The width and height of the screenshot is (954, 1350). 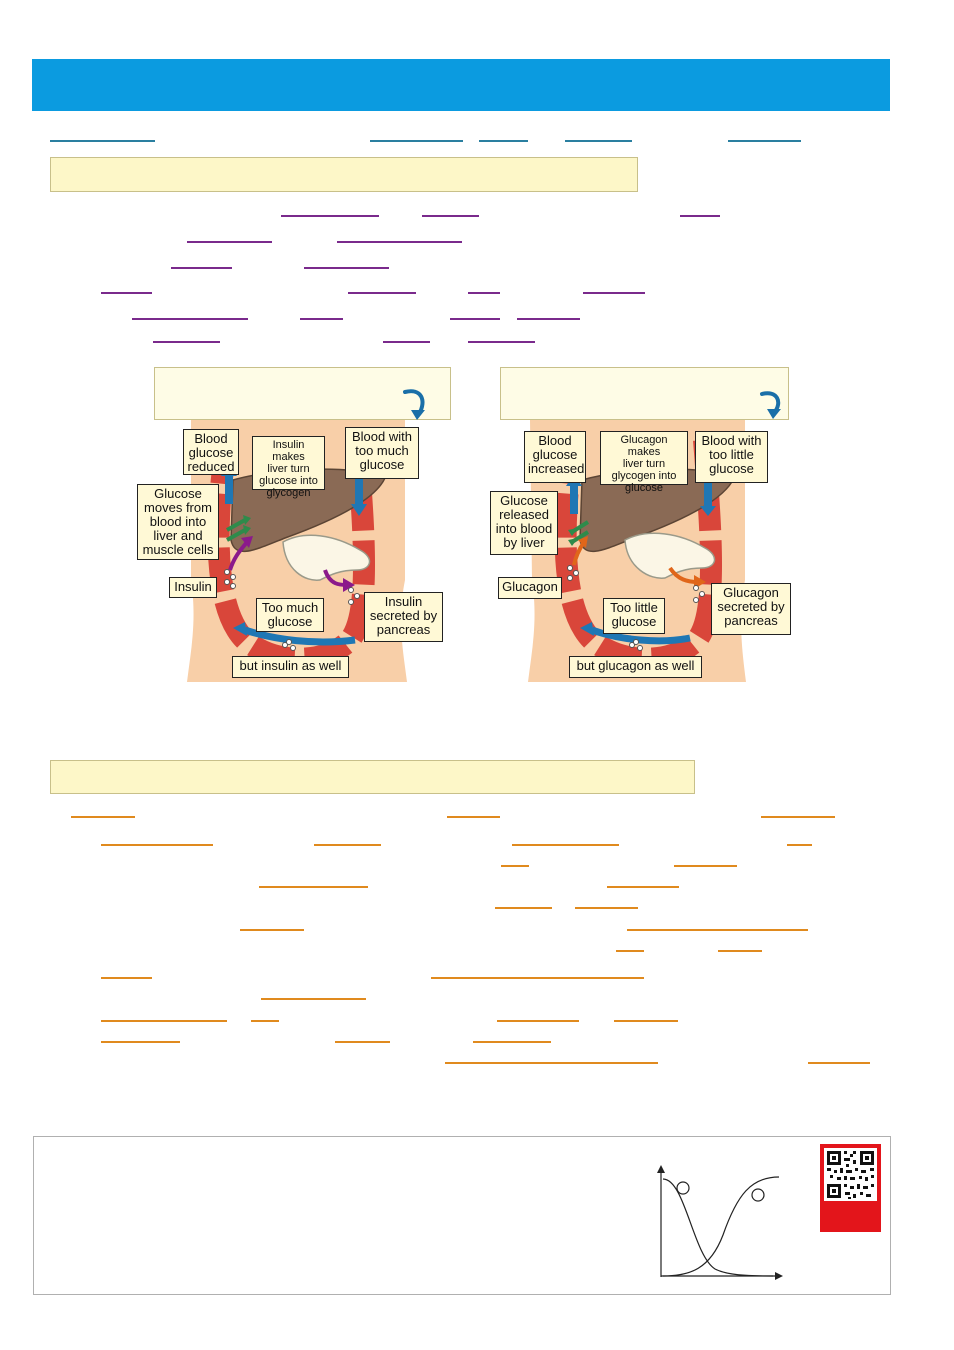 I want to click on label-too-much-glucose-blood: Blood with too much glucose, so click(x=382, y=453).